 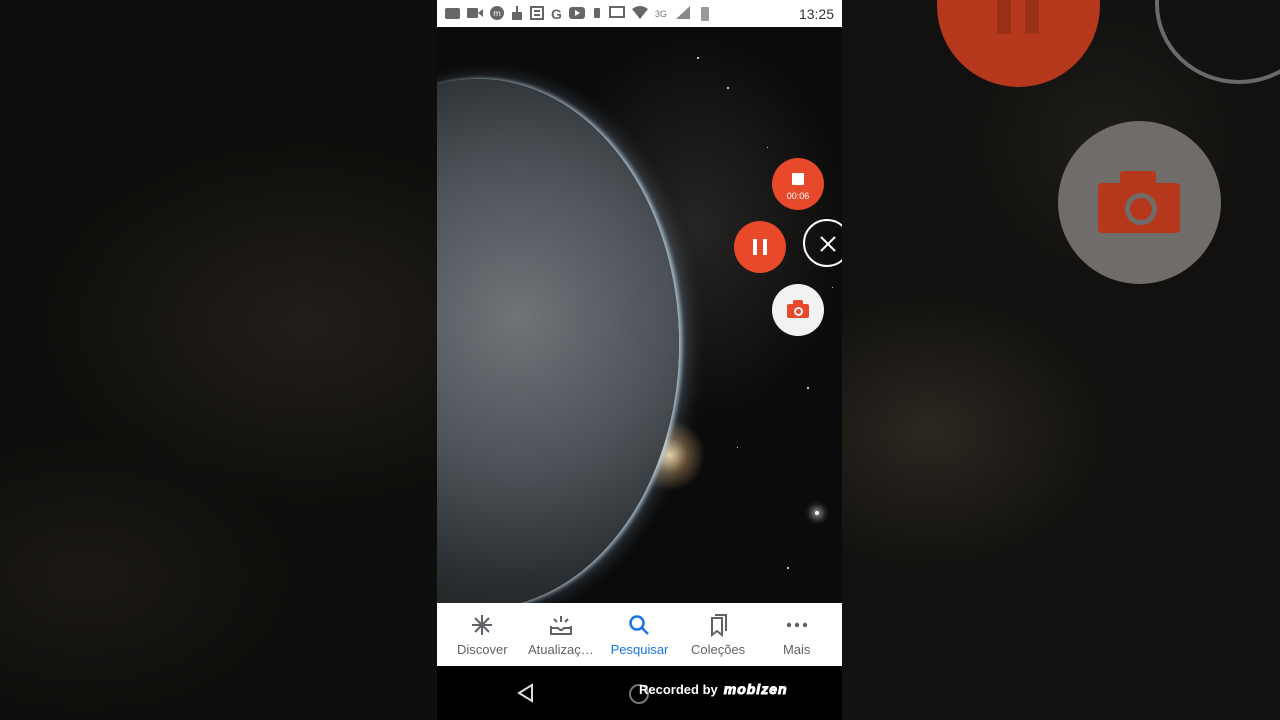 I want to click on more-dots-icon, so click(x=797, y=625).